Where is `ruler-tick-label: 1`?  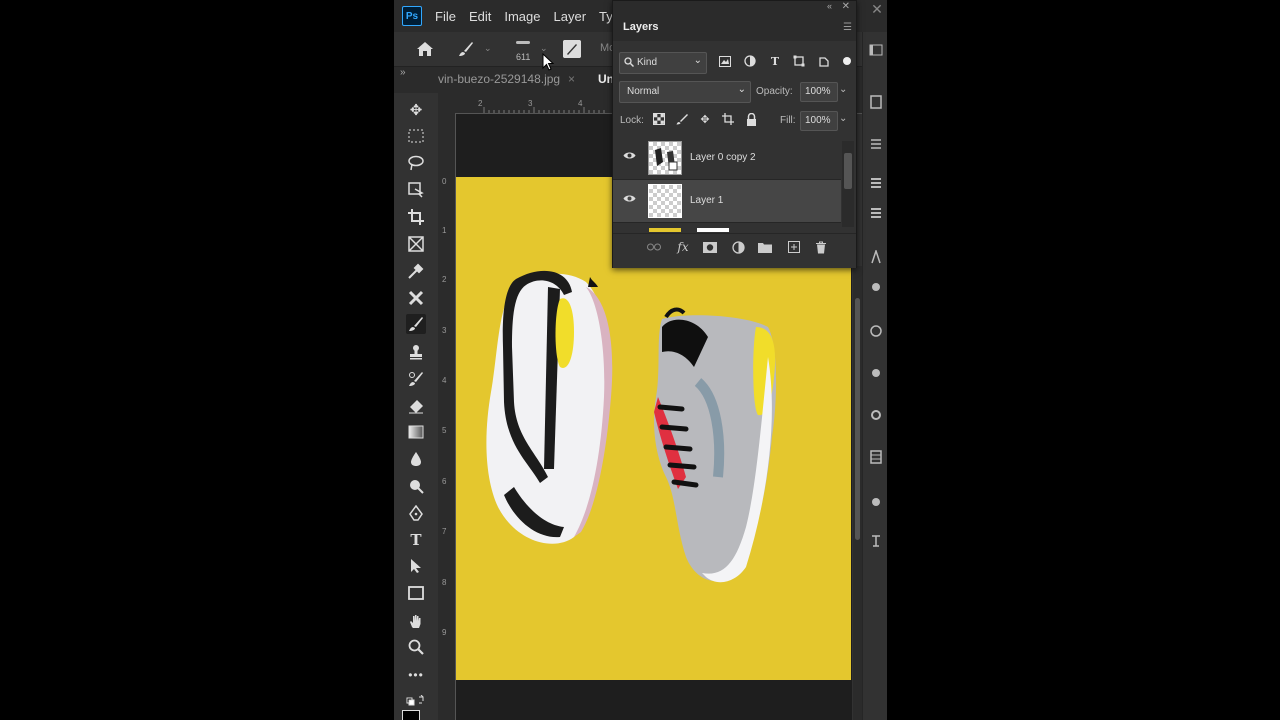 ruler-tick-label: 1 is located at coordinates (444, 230).